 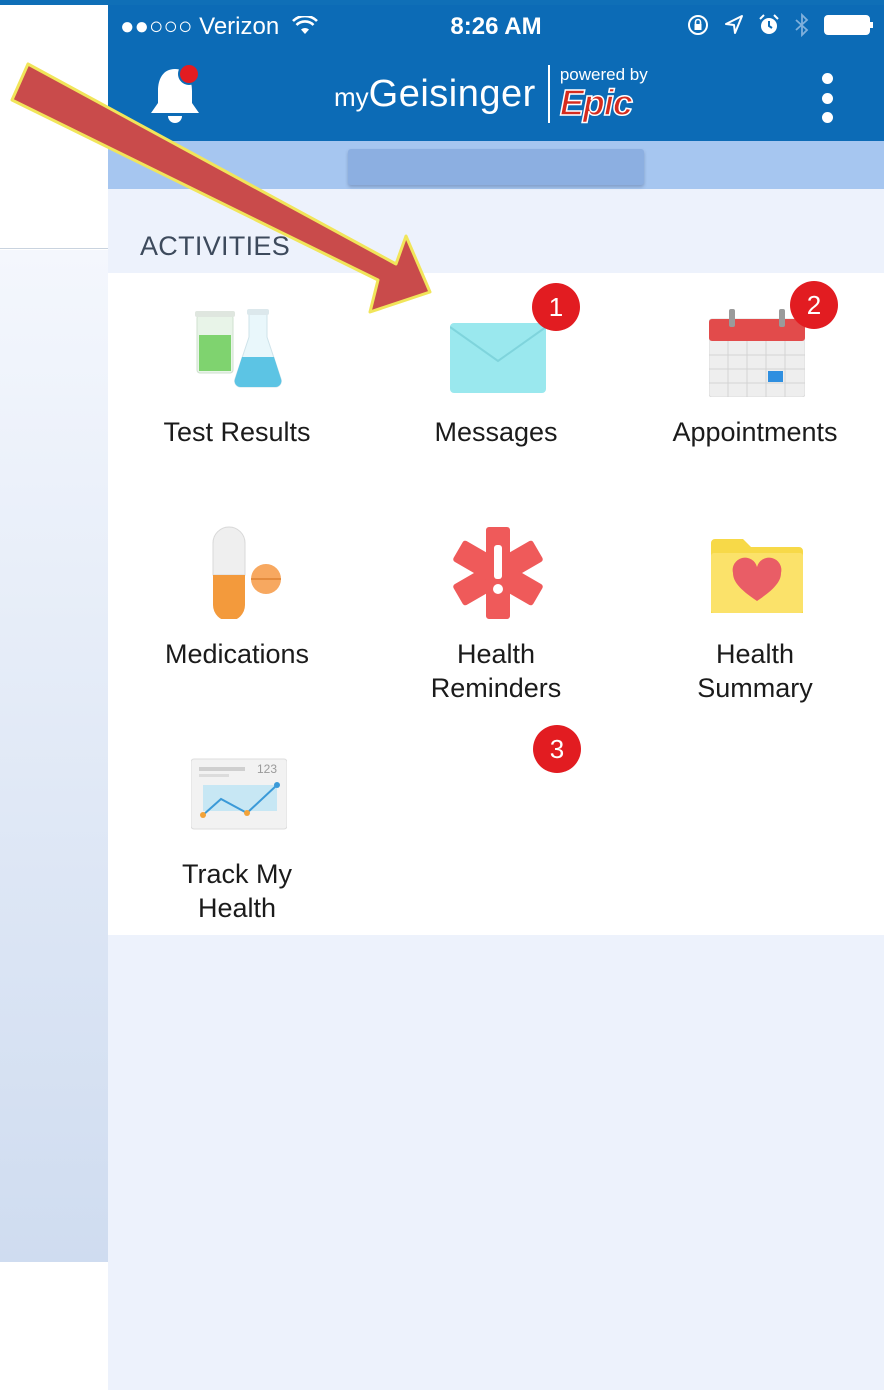 What do you see at coordinates (827, 98) in the screenshot?
I see `more-options-icon` at bounding box center [827, 98].